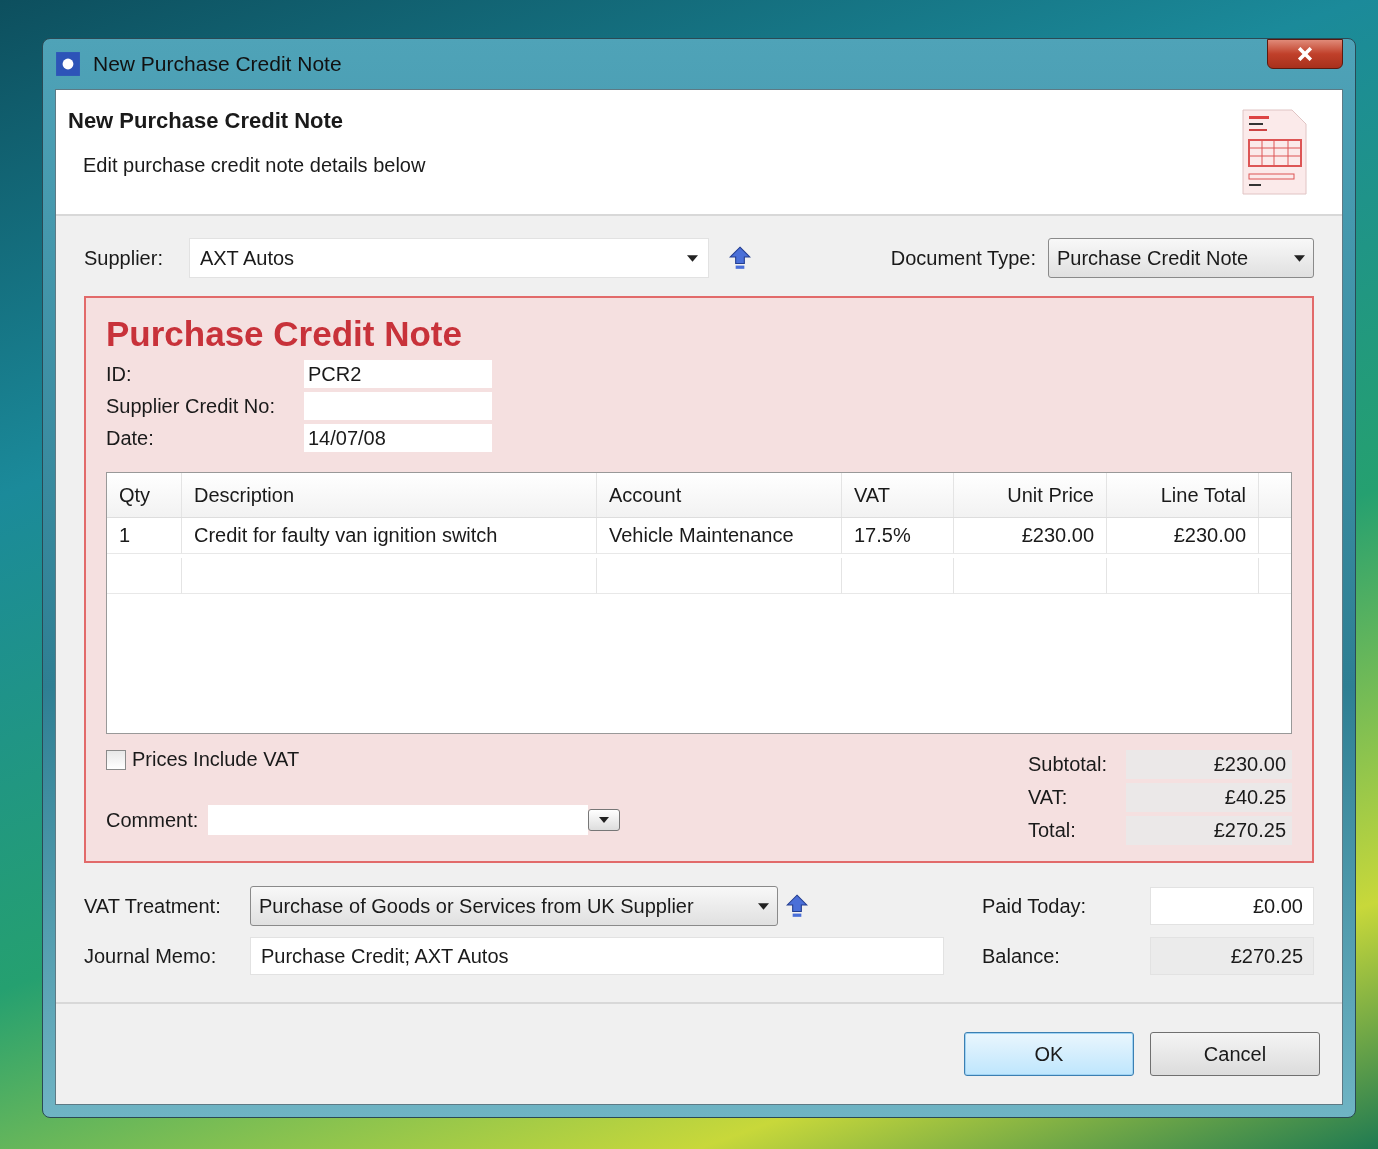 The height and width of the screenshot is (1149, 1378). What do you see at coordinates (206, 121) in the screenshot?
I see `header-title: New Purchase Credit Note` at bounding box center [206, 121].